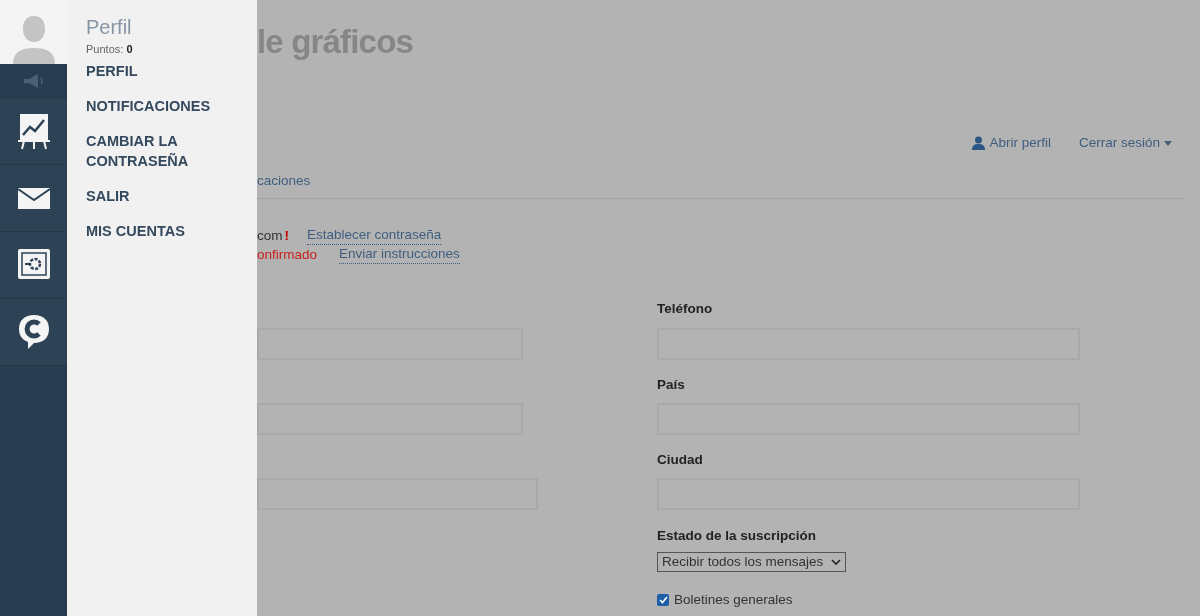  I want to click on avatar-silhouette-icon, so click(33, 39).